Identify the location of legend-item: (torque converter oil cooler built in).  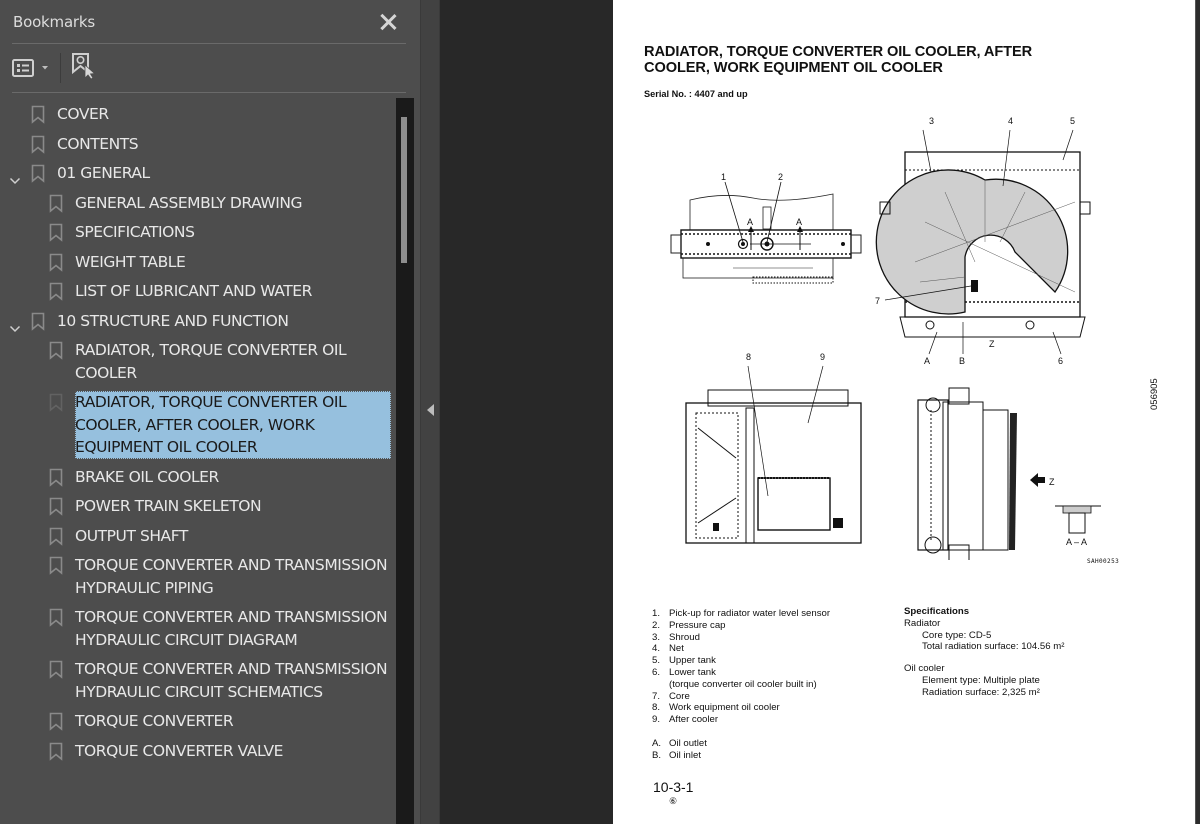
(741, 685).